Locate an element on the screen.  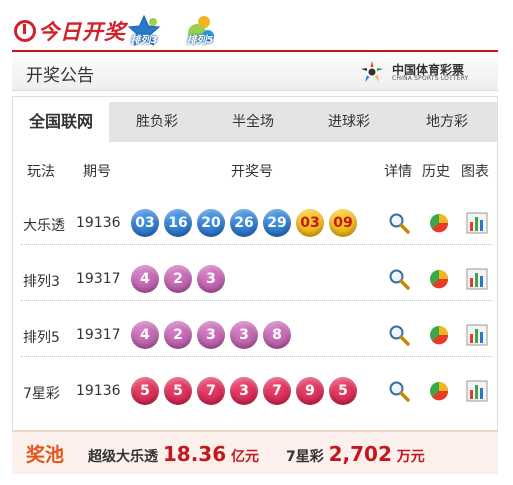
number-ball: 20 is located at coordinates (211, 223).